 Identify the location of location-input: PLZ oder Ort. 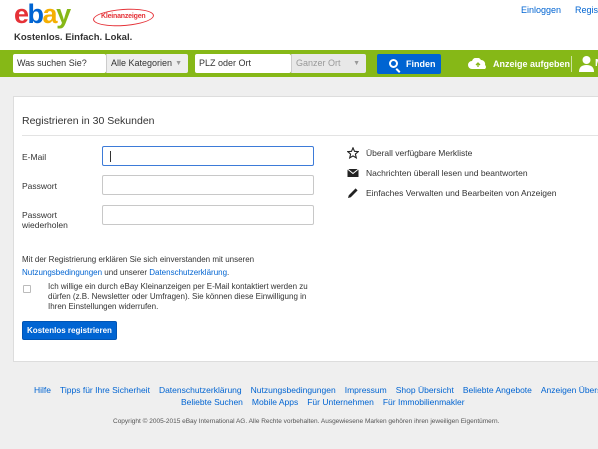
(243, 63).